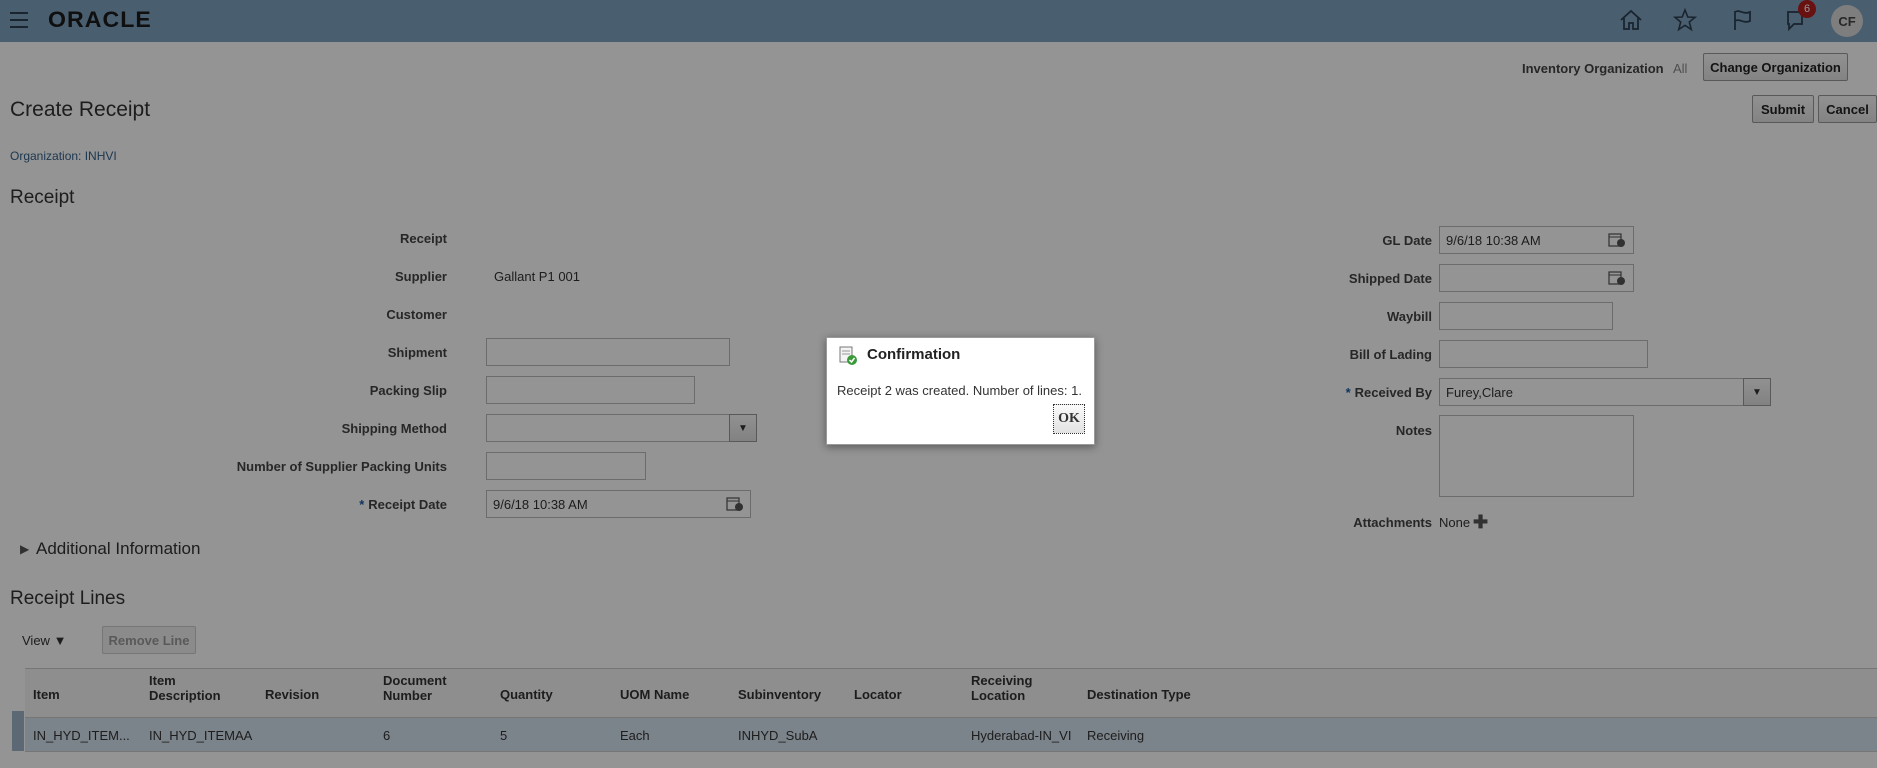  I want to click on confirmation-document-icon, so click(848, 355).